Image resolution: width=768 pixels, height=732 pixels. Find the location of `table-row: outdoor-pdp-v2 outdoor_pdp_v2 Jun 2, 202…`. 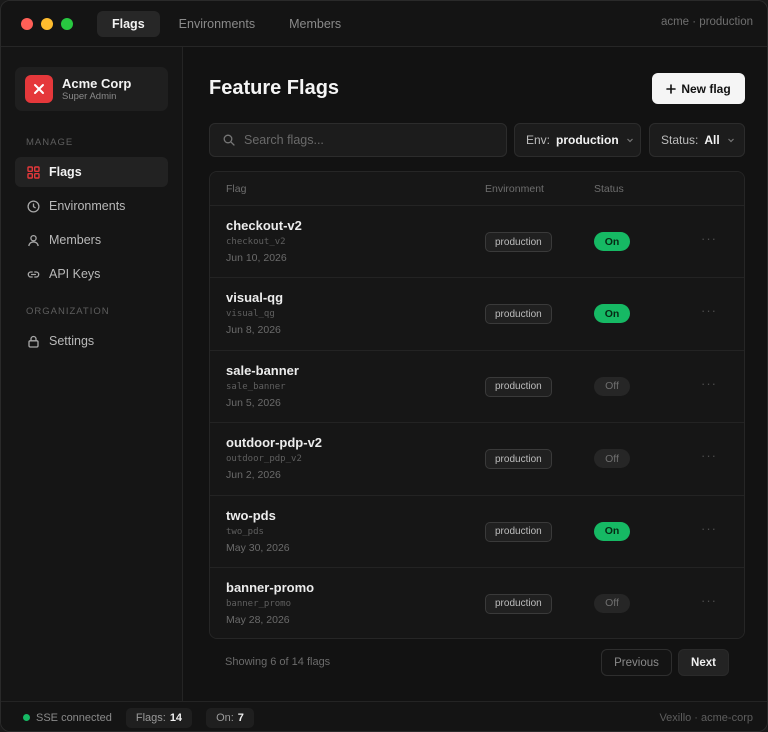

table-row: outdoor-pdp-v2 outdoor_pdp_v2 Jun 2, 202… is located at coordinates (477, 459).